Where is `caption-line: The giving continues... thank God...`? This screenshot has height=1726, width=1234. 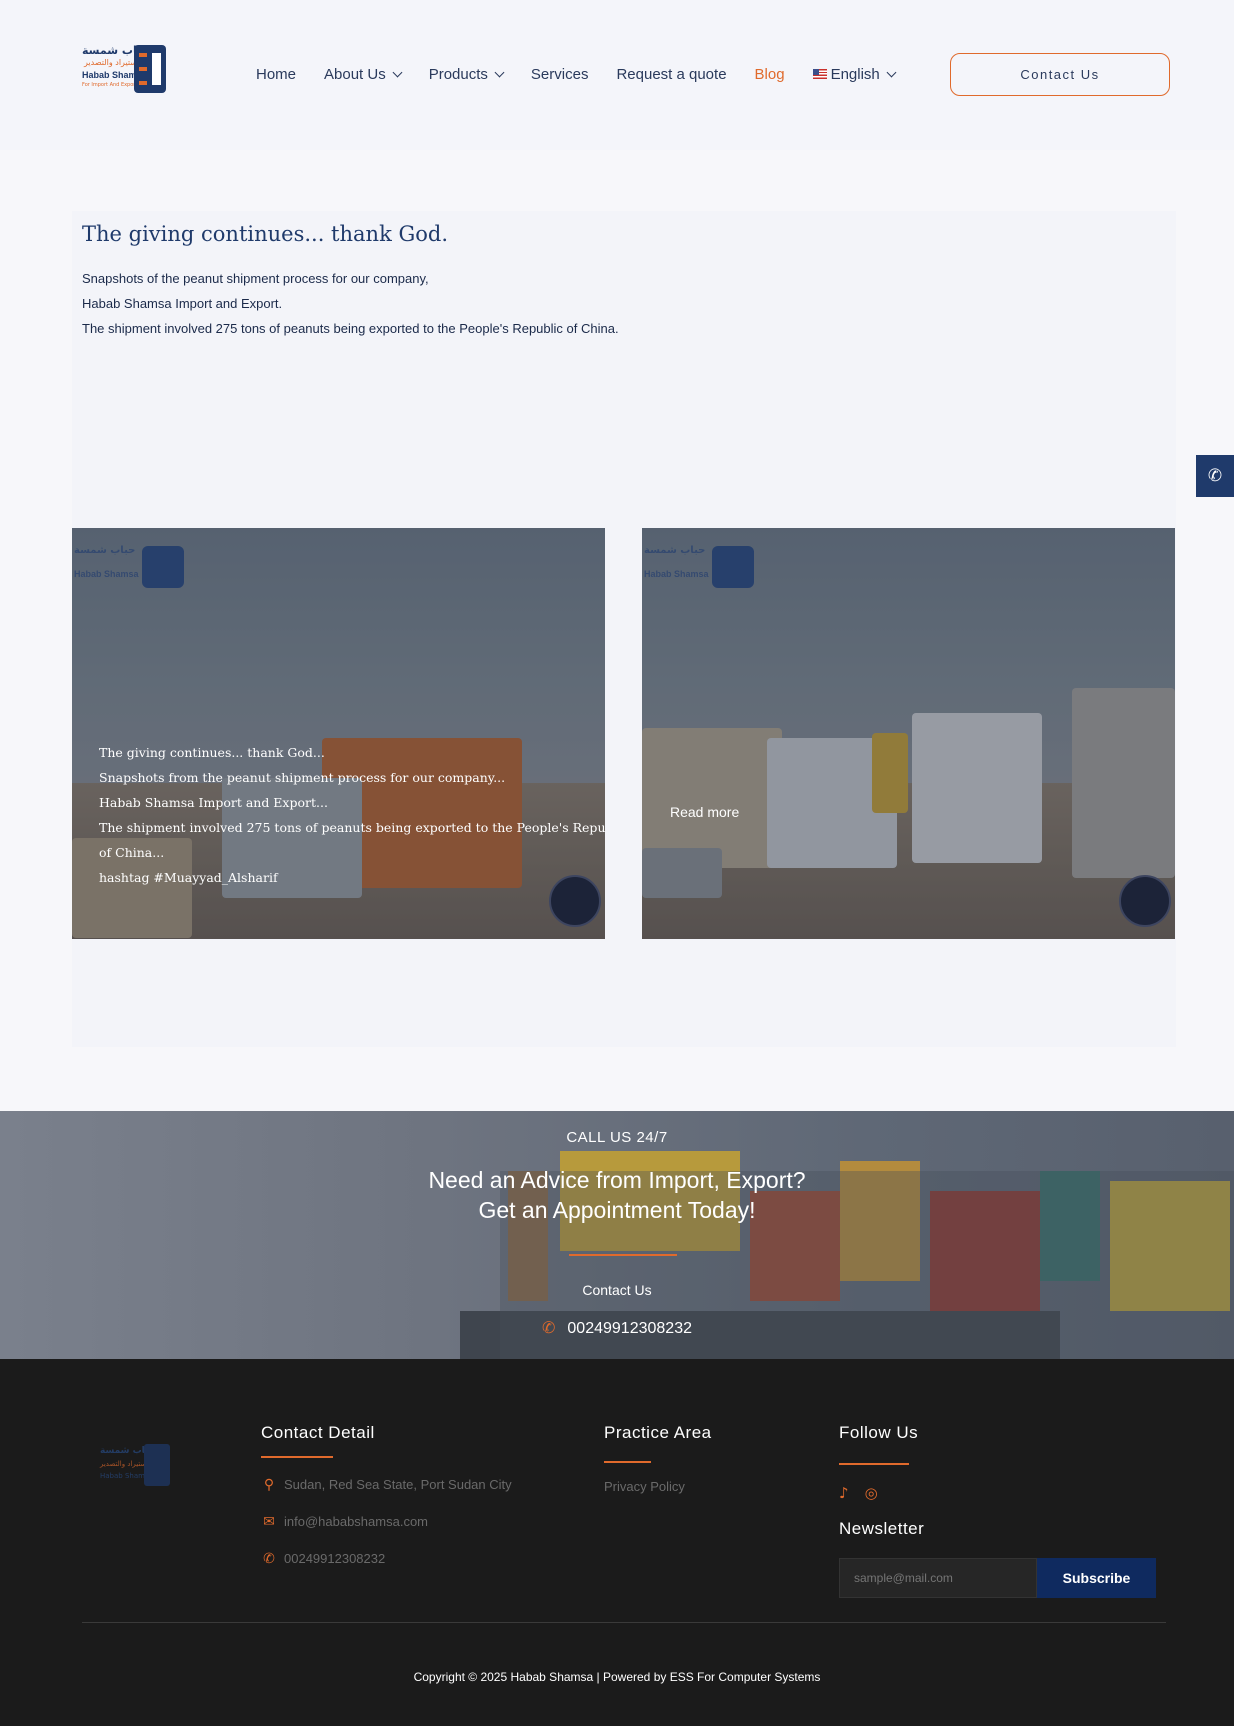 caption-line: The giving continues... thank God... is located at coordinates (212, 752).